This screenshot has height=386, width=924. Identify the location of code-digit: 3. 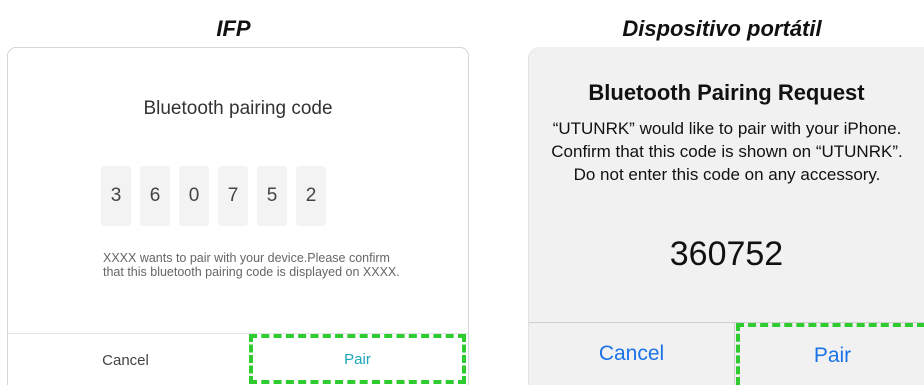
(116, 196).